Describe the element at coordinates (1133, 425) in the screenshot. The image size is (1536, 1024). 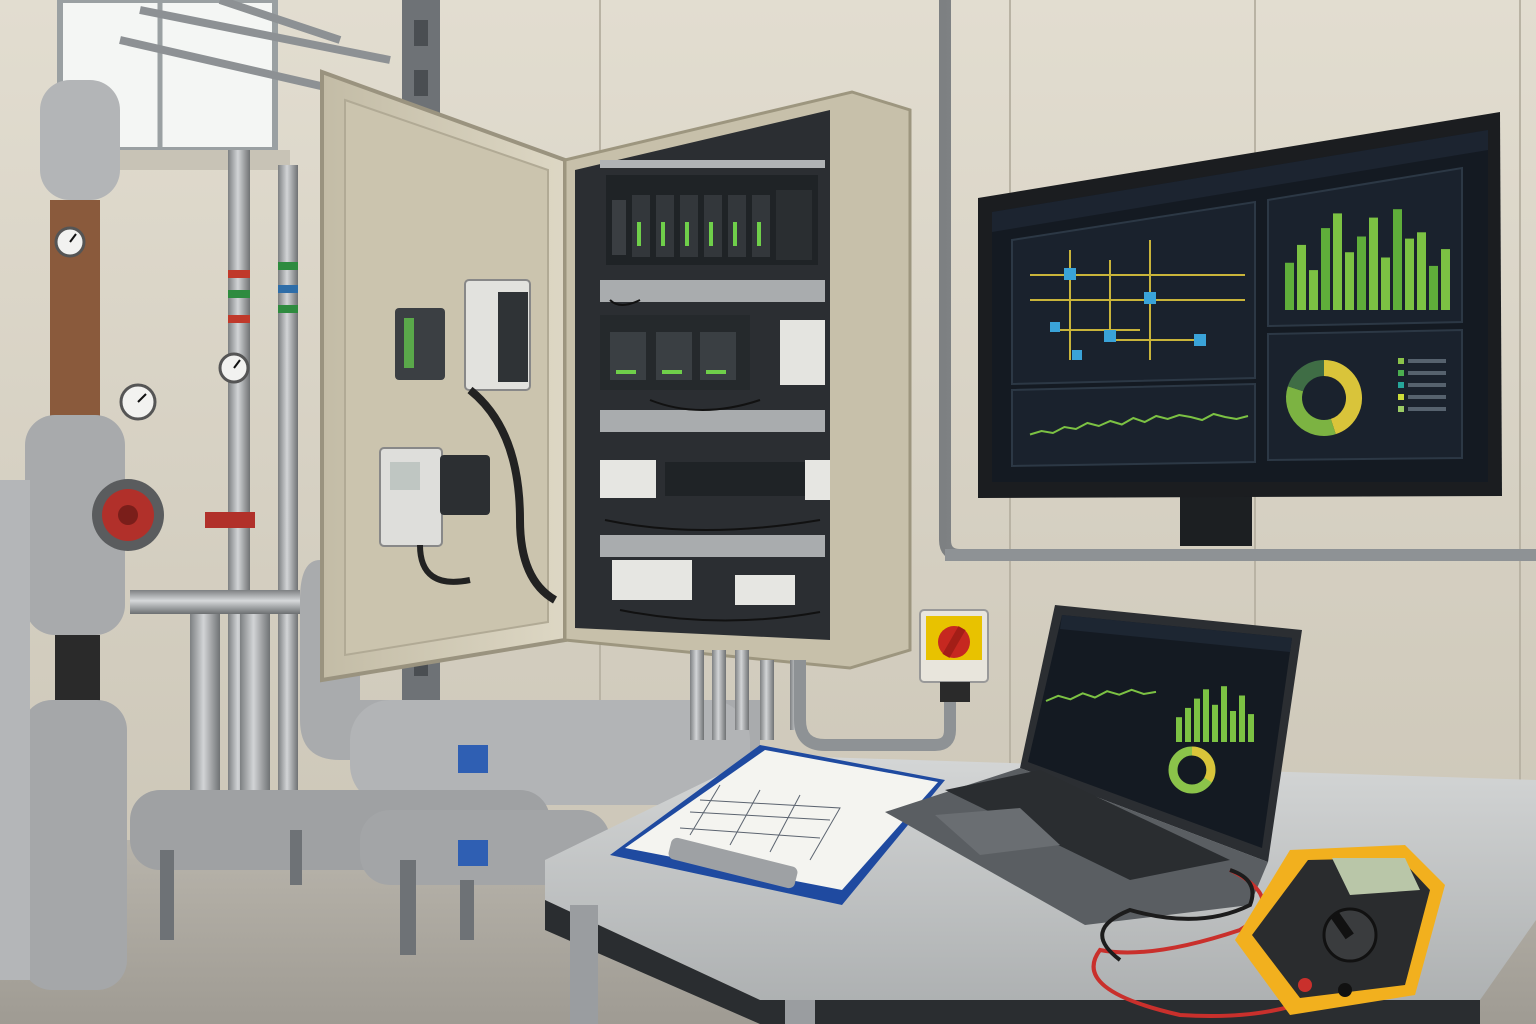
I see `trend-panel` at that location.